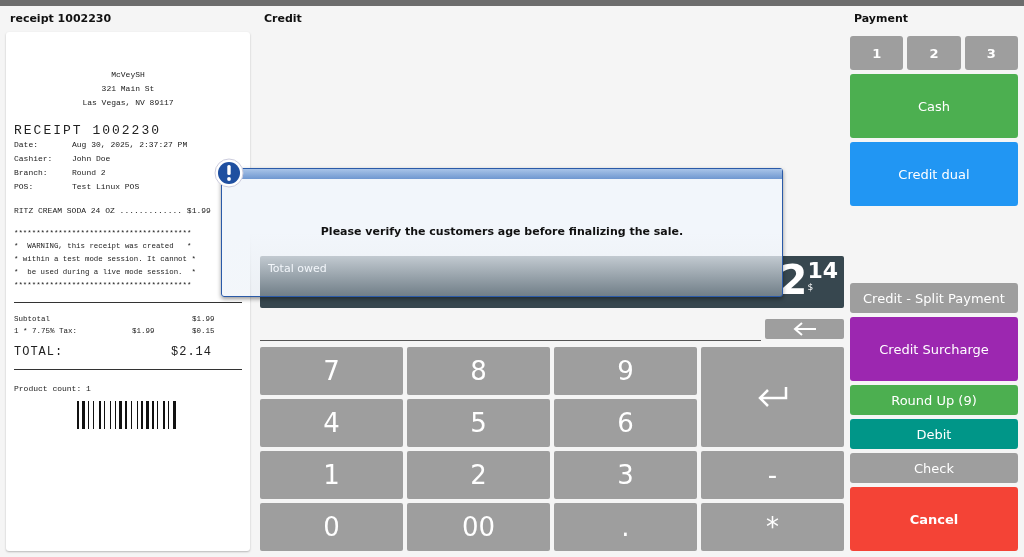 The image size is (1024, 557). I want to click on keypad-key: *, so click(772, 527).